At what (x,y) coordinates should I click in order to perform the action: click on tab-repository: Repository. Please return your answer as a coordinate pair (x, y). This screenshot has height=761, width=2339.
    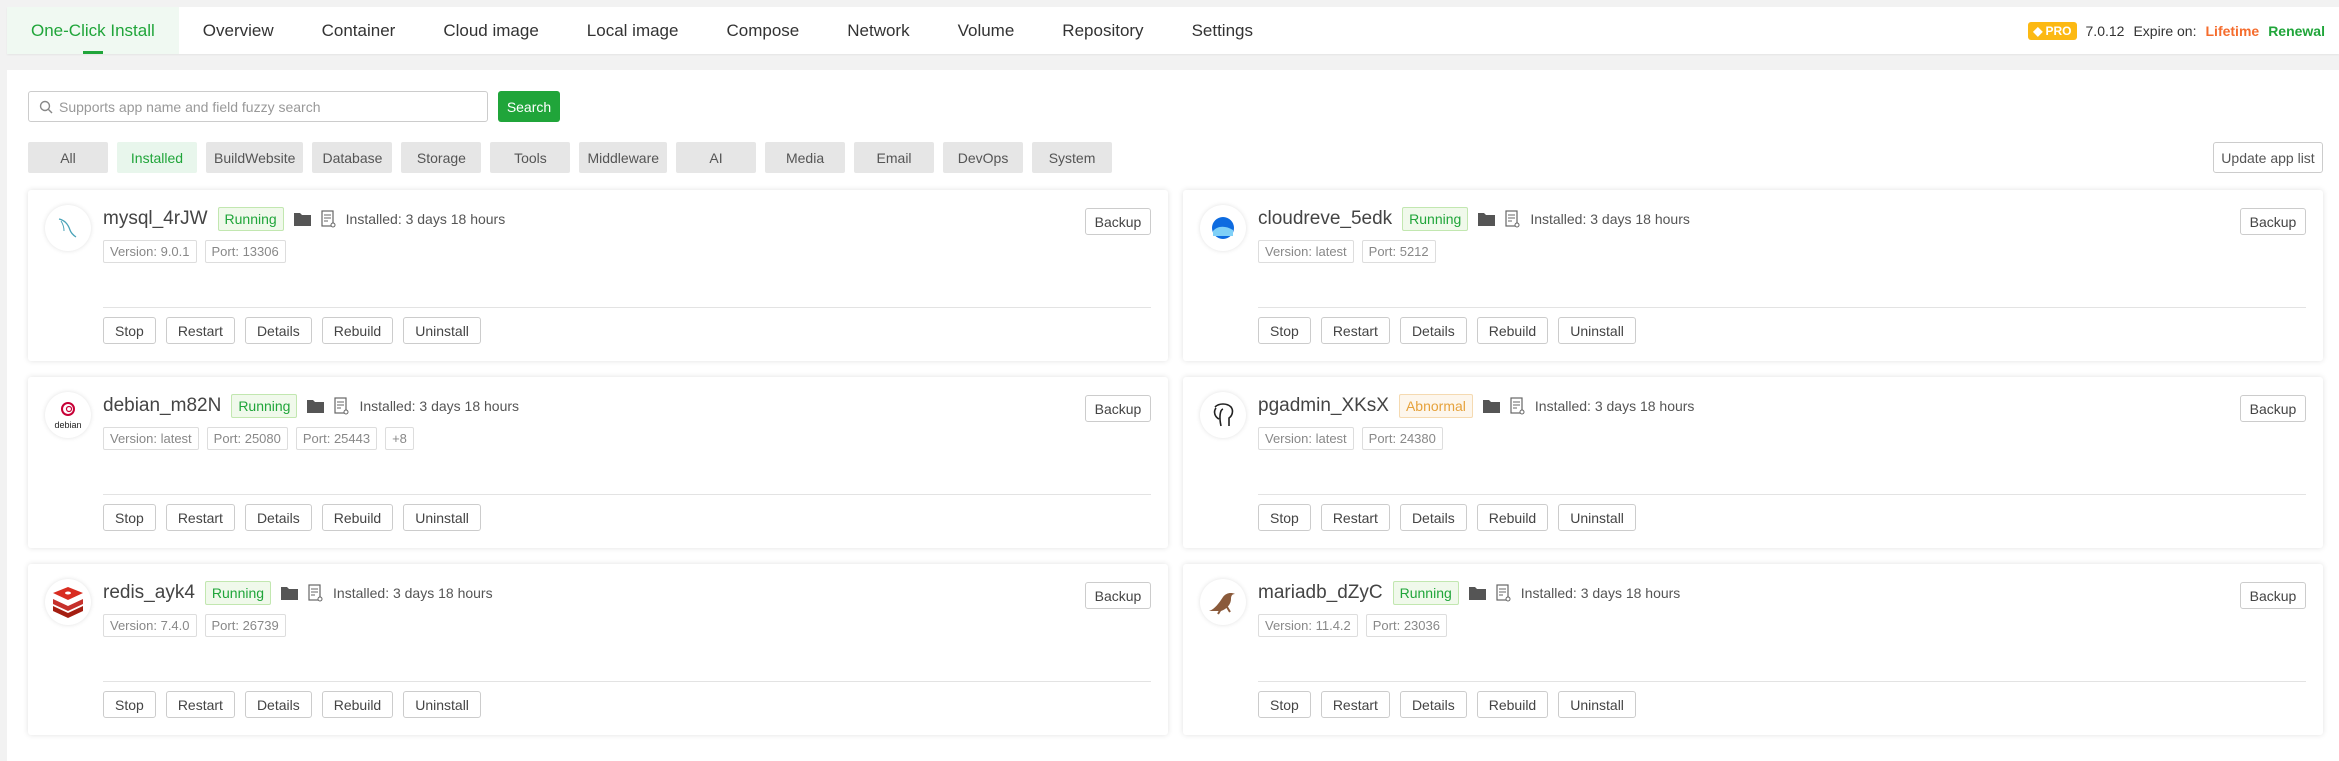
    Looking at the image, I should click on (1102, 30).